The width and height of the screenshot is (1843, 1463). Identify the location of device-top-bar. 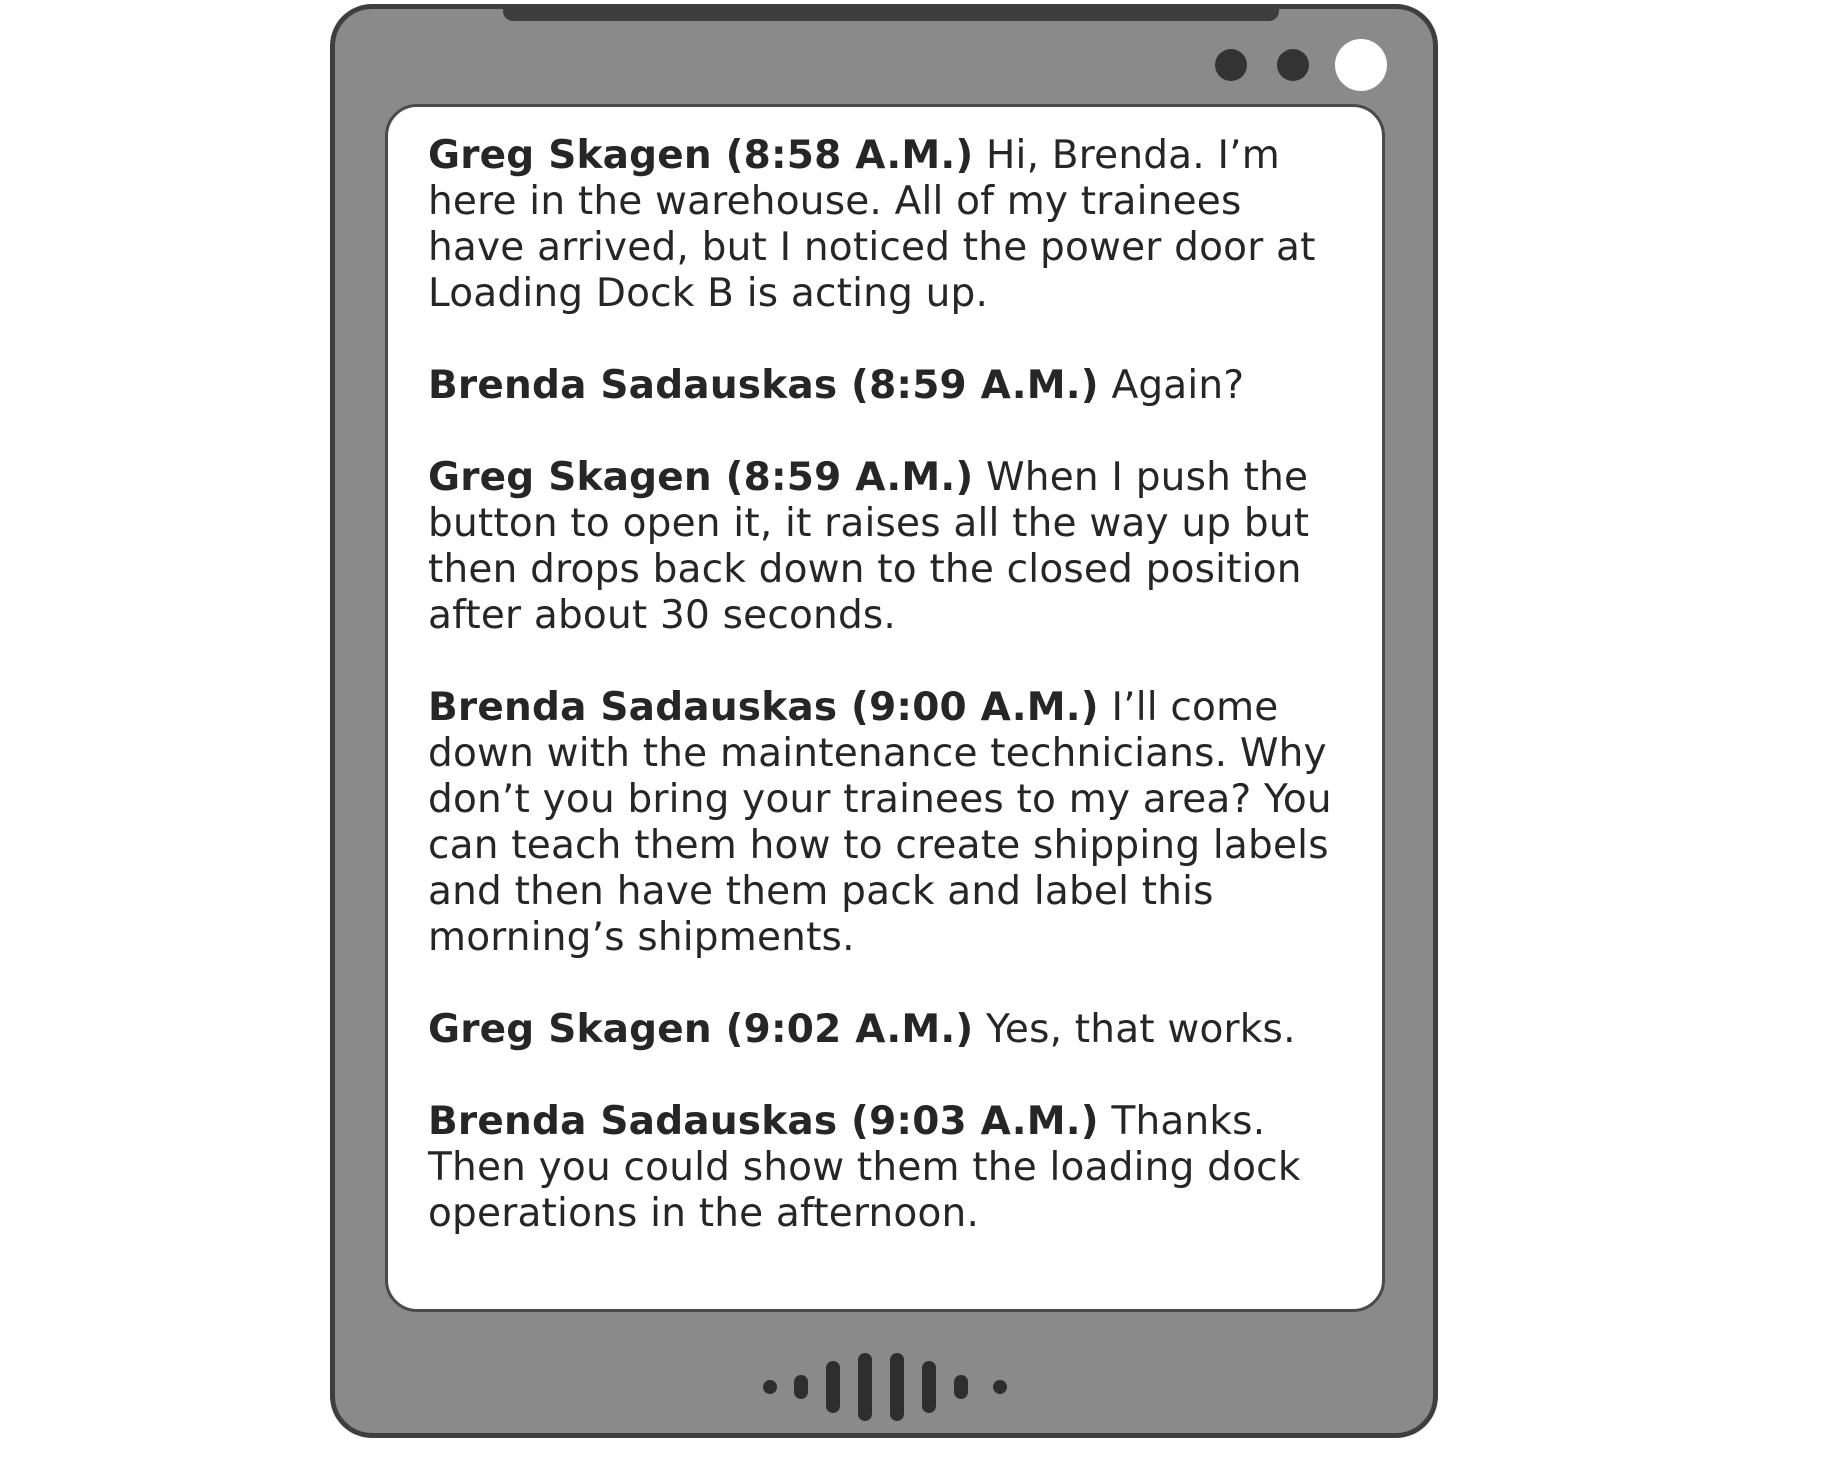
(891, 12).